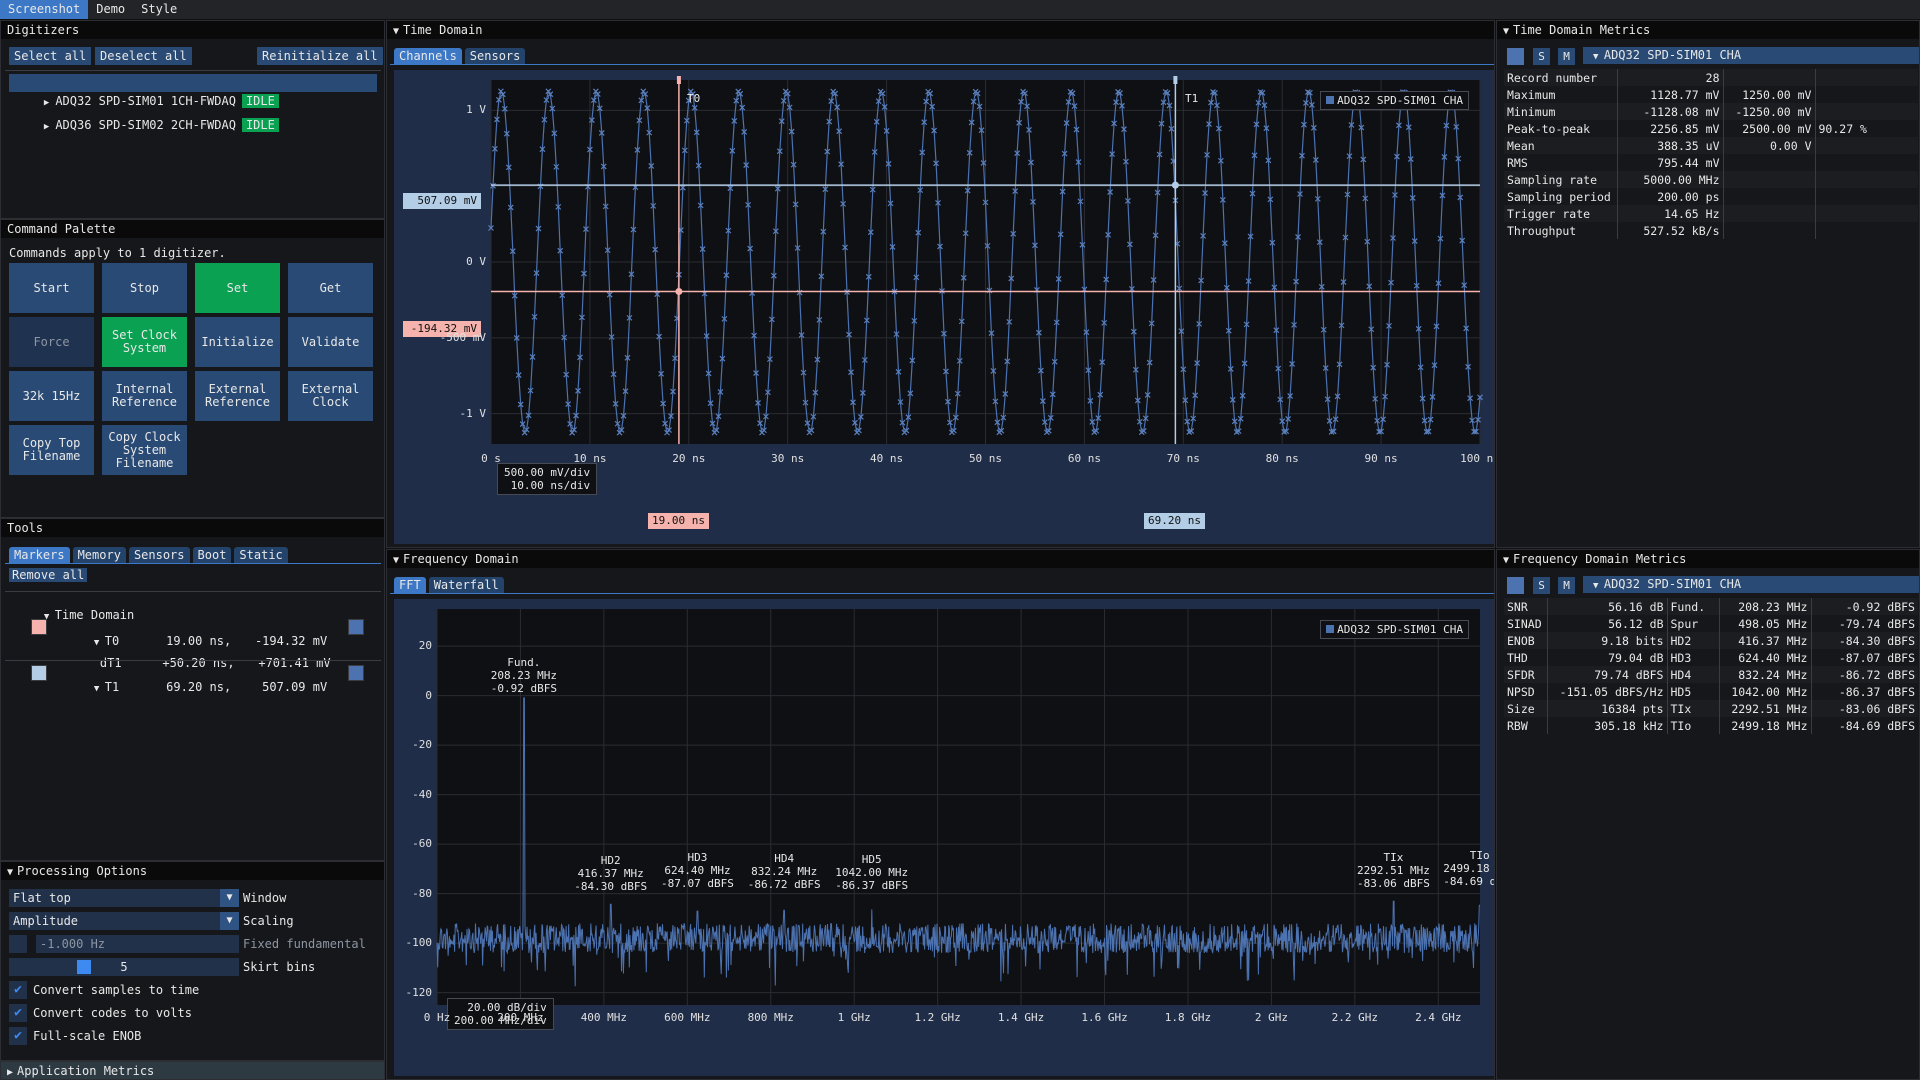  I want to click on command-button: Copy Clock System Filename, so click(144, 450).